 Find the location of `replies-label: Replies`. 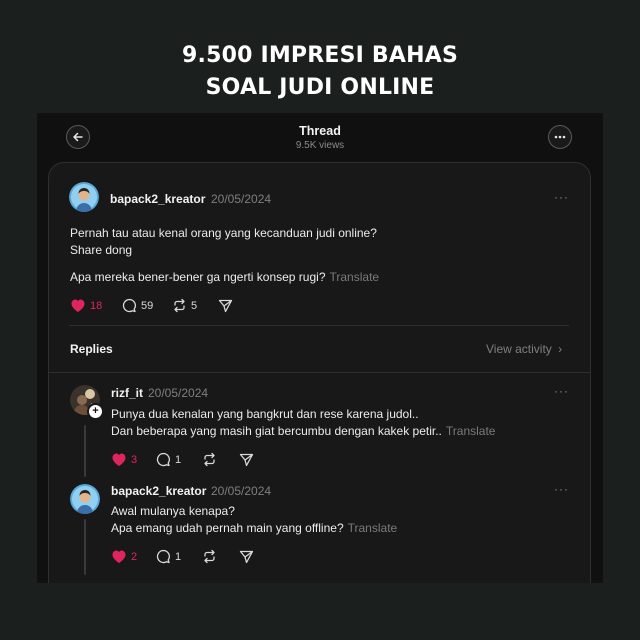

replies-label: Replies is located at coordinates (91, 349).